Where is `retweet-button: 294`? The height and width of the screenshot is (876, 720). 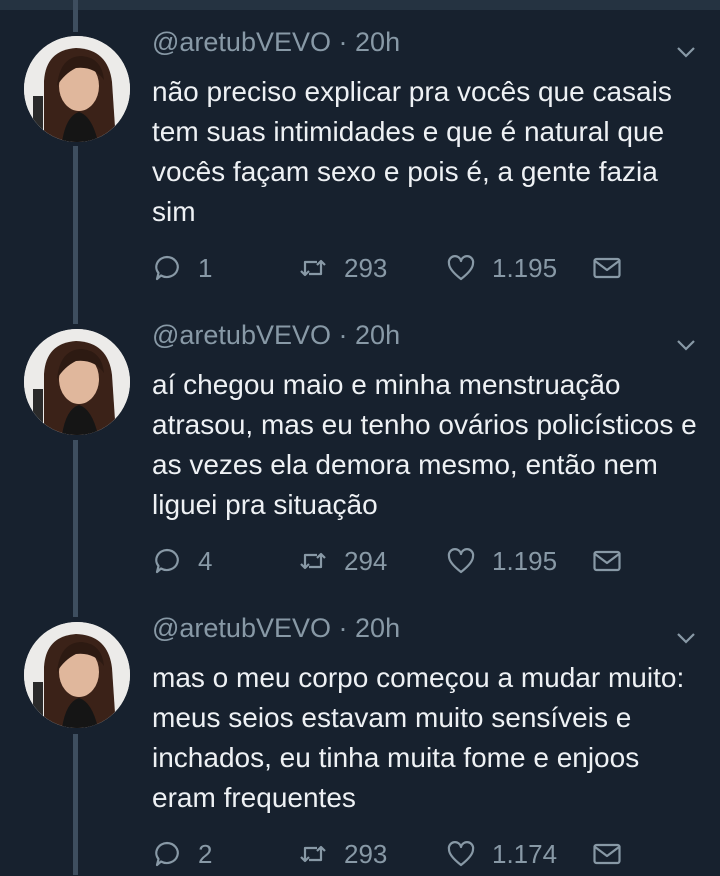 retweet-button: 294 is located at coordinates (342, 561).